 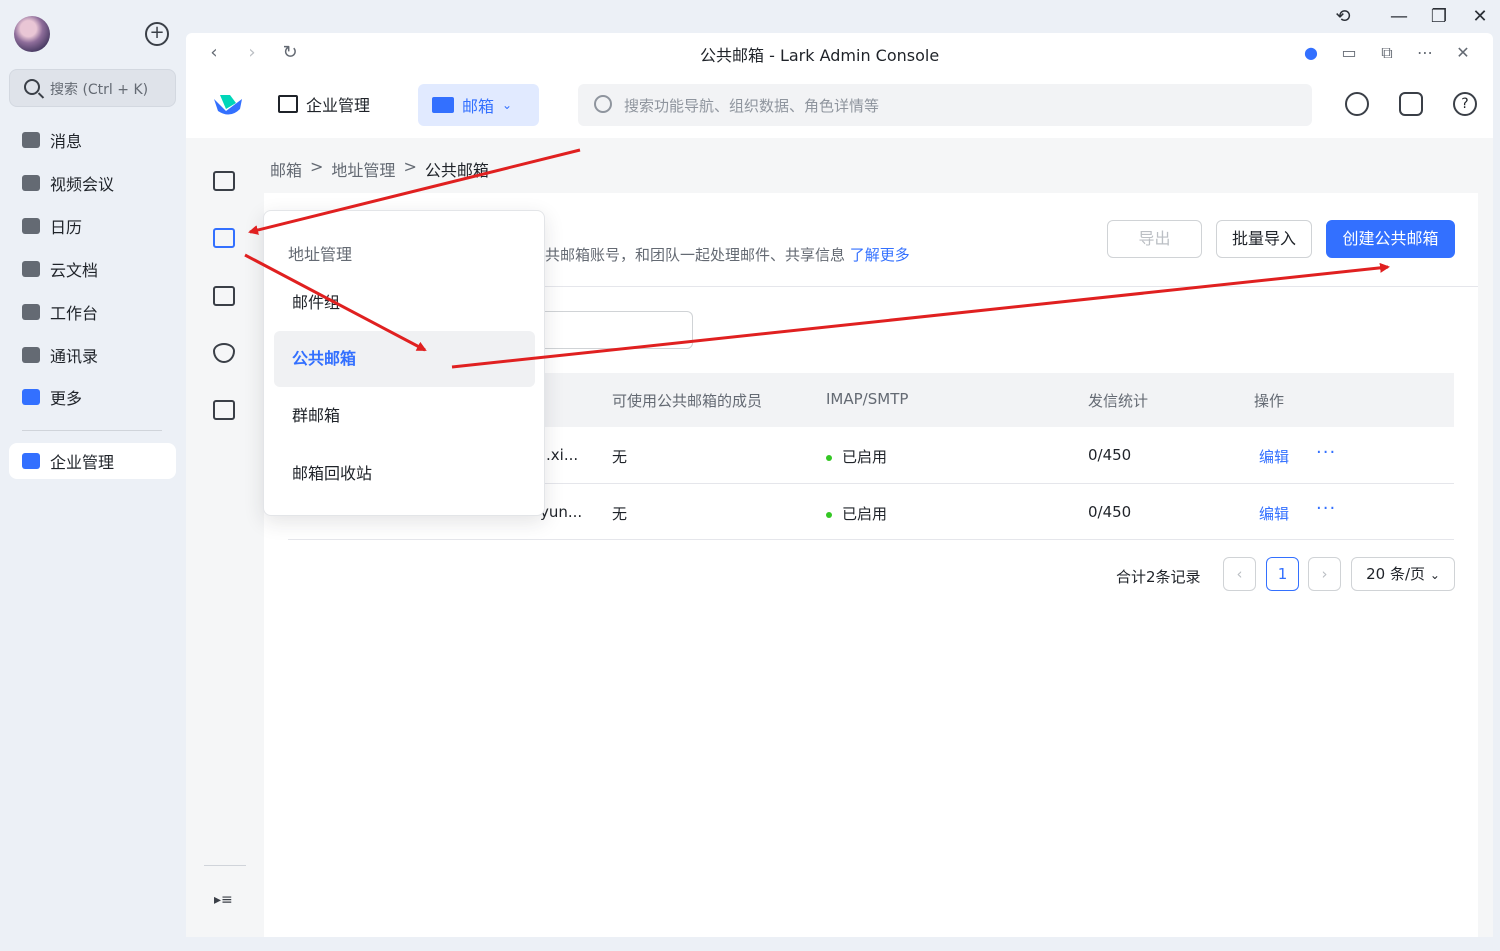 I want to click on close-window-button: ✕, so click(x=1480, y=17).